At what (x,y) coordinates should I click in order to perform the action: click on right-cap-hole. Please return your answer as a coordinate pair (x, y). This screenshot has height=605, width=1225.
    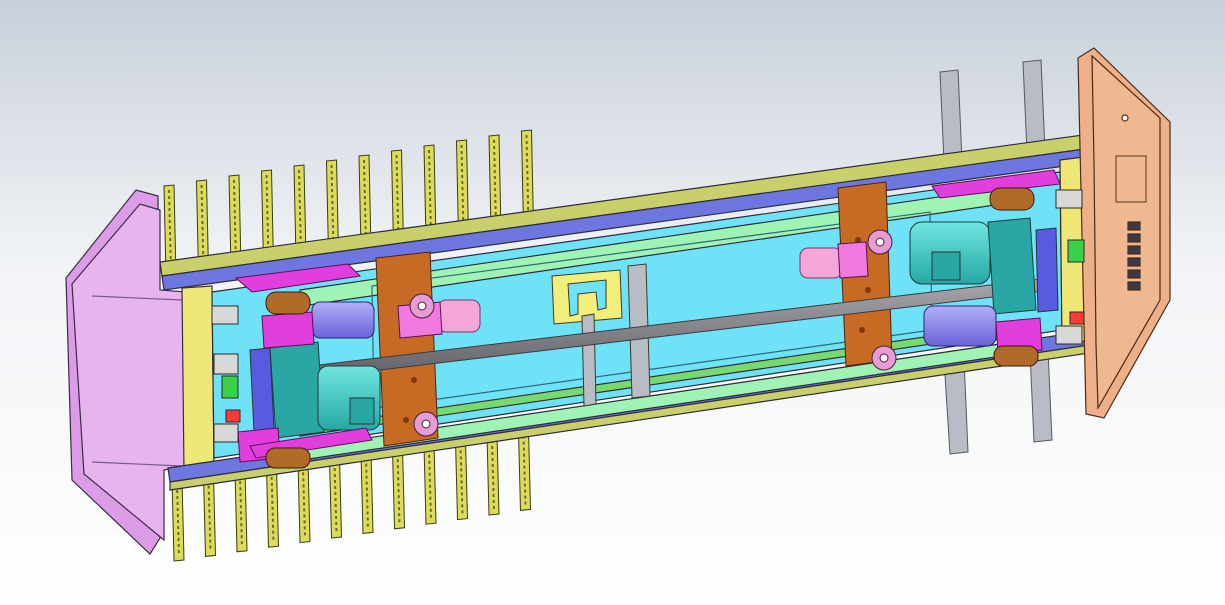
    Looking at the image, I should click on (1125, 118).